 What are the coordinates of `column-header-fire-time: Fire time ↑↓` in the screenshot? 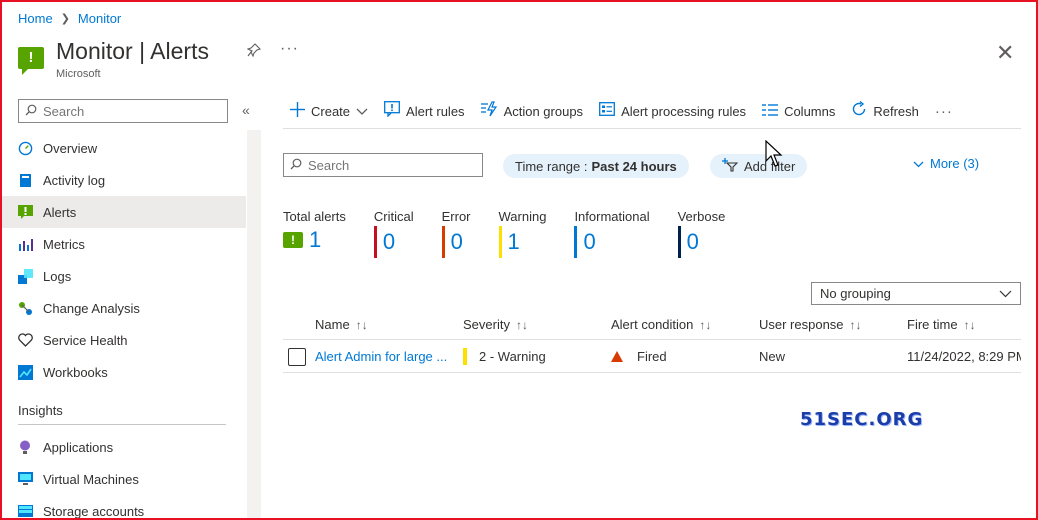 It's located at (964, 324).